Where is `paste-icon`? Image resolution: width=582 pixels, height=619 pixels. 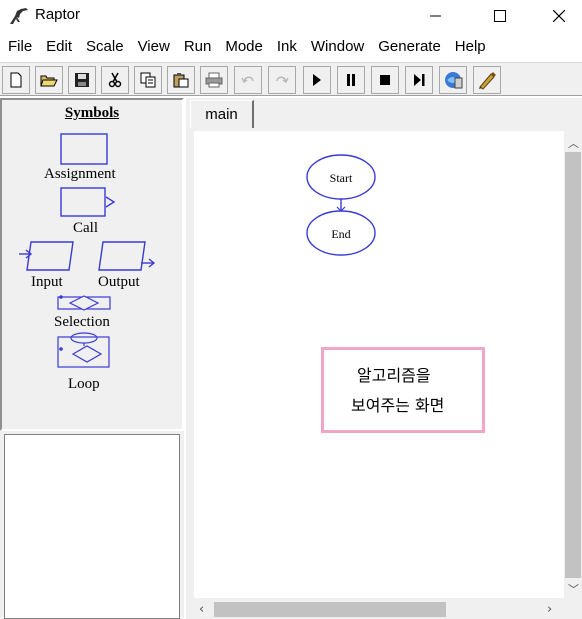
paste-icon is located at coordinates (181, 80).